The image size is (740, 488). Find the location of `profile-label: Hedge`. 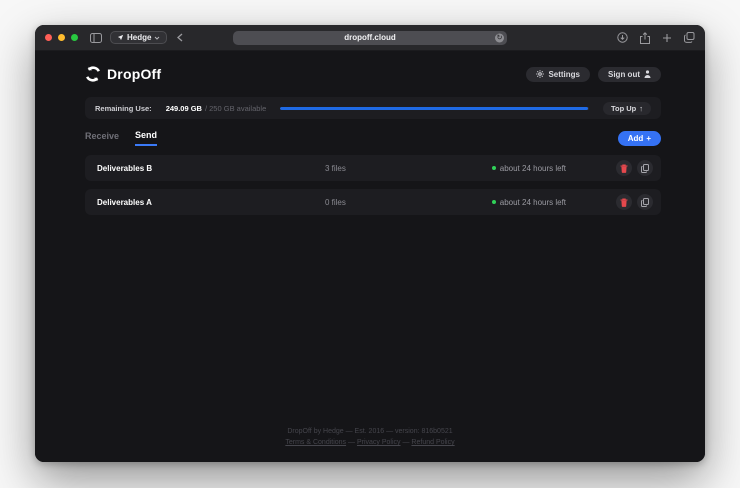

profile-label: Hedge is located at coordinates (139, 37).